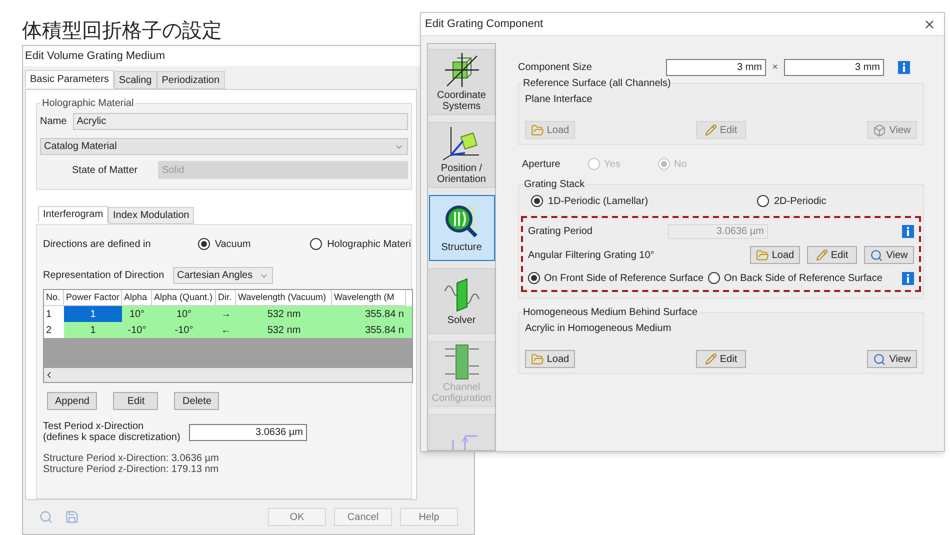 The width and height of the screenshot is (950, 535). What do you see at coordinates (72, 401) in the screenshot?
I see `table-action-button: Append` at bounding box center [72, 401].